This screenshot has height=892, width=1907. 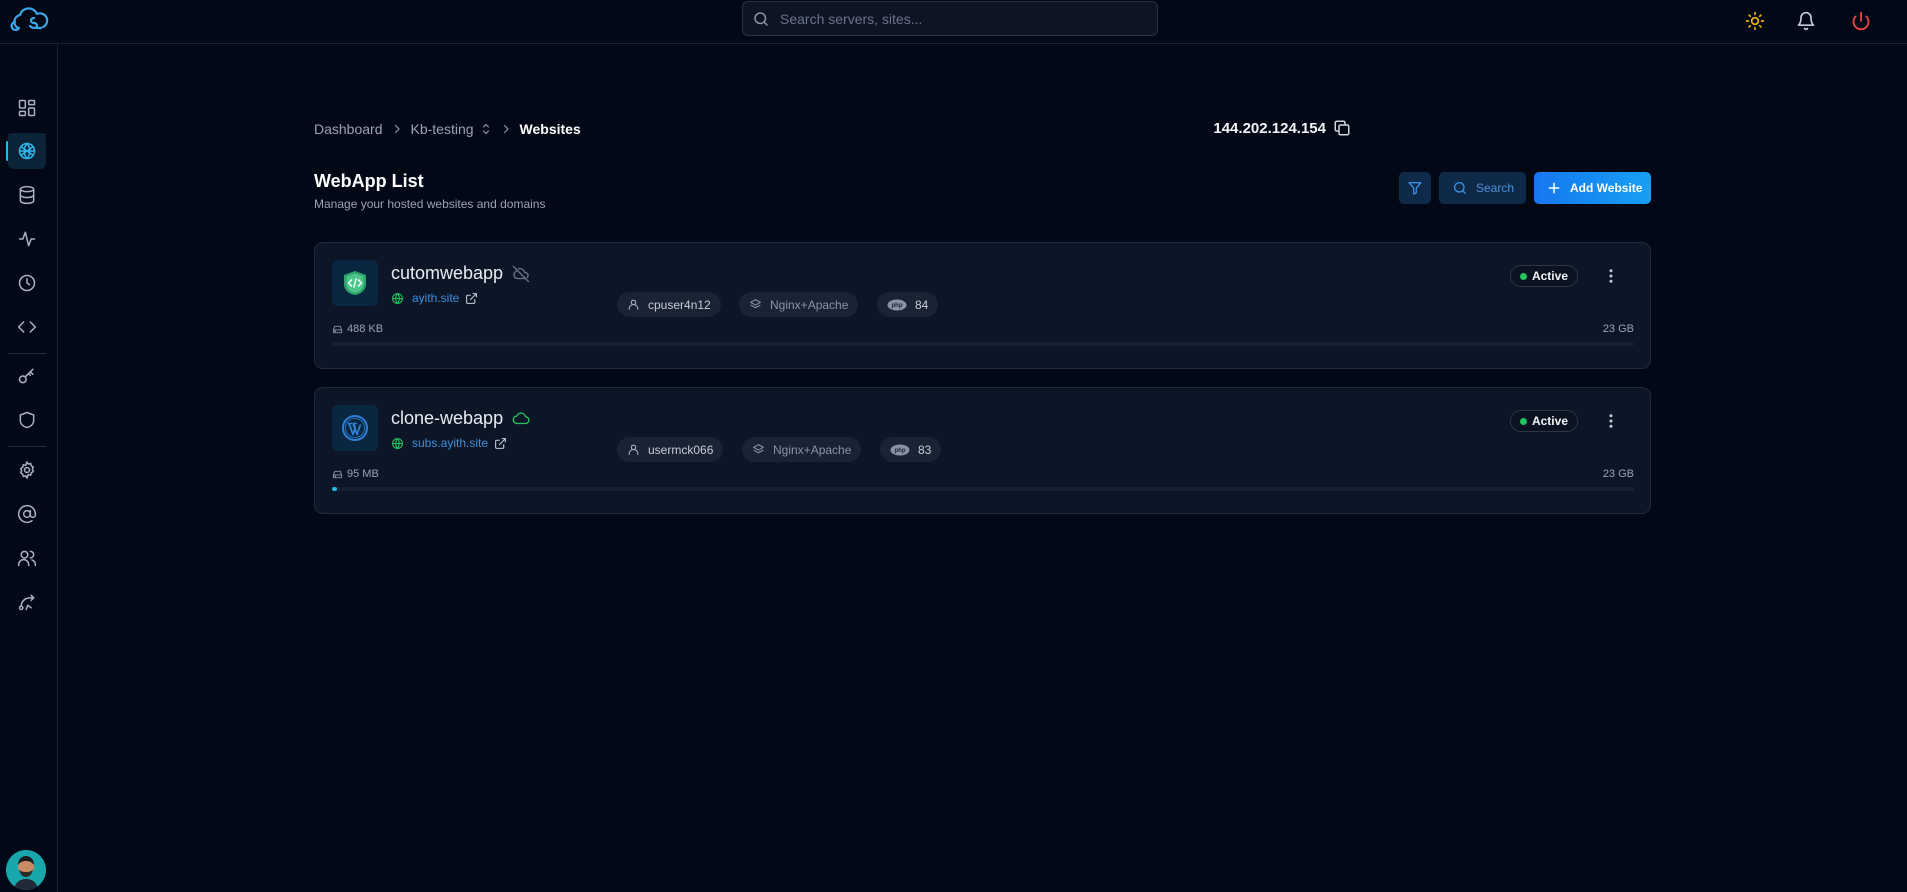 I want to click on wordpress-icon, so click(x=355, y=428).